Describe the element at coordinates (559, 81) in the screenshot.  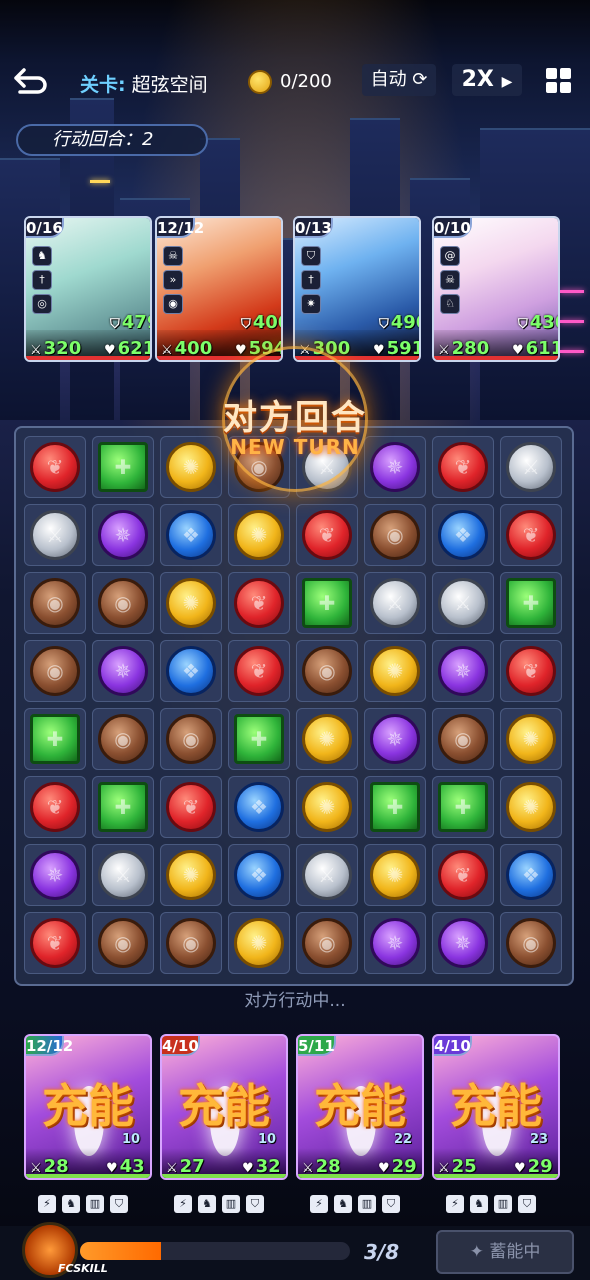
I see `menu-grid-icon` at that location.